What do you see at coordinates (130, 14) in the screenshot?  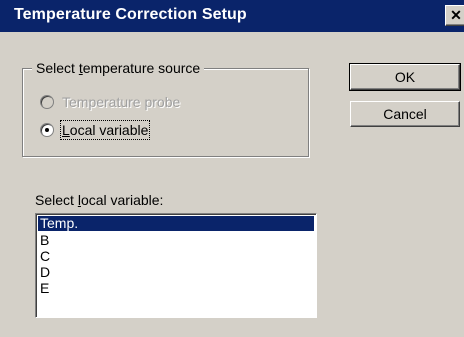 I see `window-title: Temperature Correction Setup` at bounding box center [130, 14].